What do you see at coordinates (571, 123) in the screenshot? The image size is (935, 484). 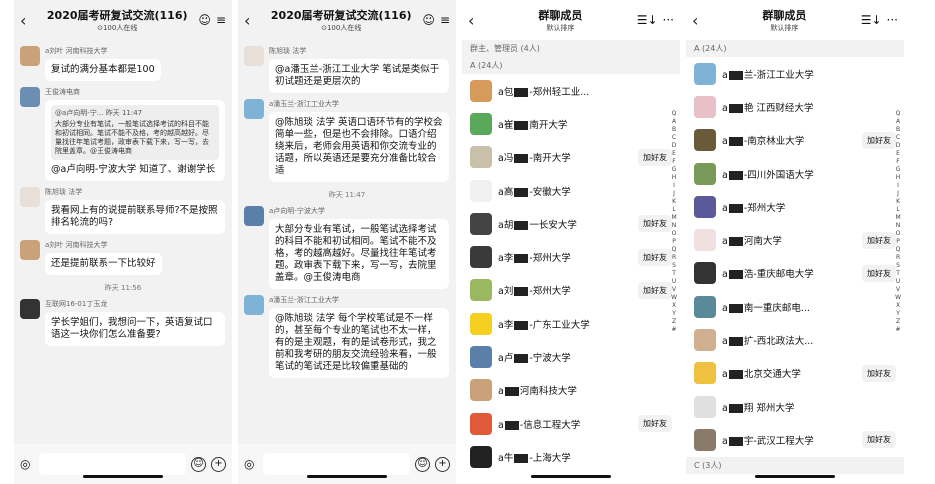 I see `member-row: a崔 南开大学` at bounding box center [571, 123].